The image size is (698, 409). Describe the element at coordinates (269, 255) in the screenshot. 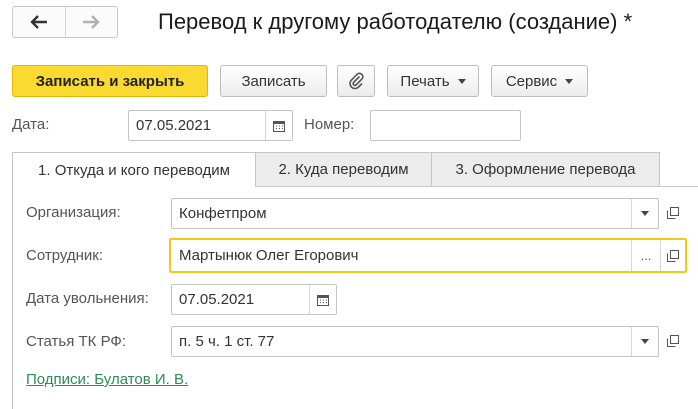

I see `employee-value: Мартынюк Олег Егорович` at that location.